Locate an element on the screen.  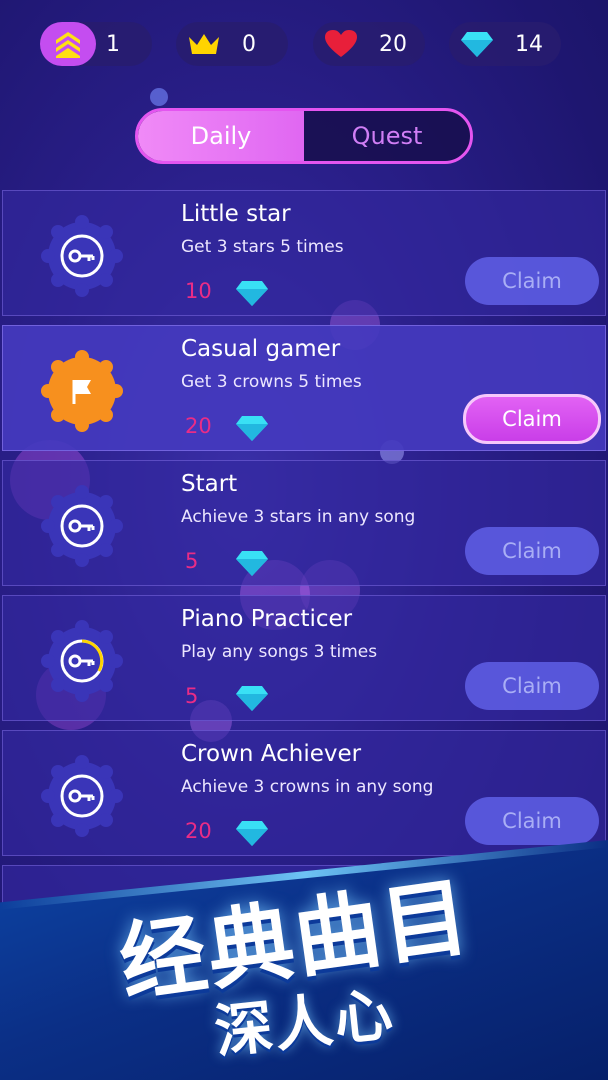
lives-counter: 20 is located at coordinates (369, 44).